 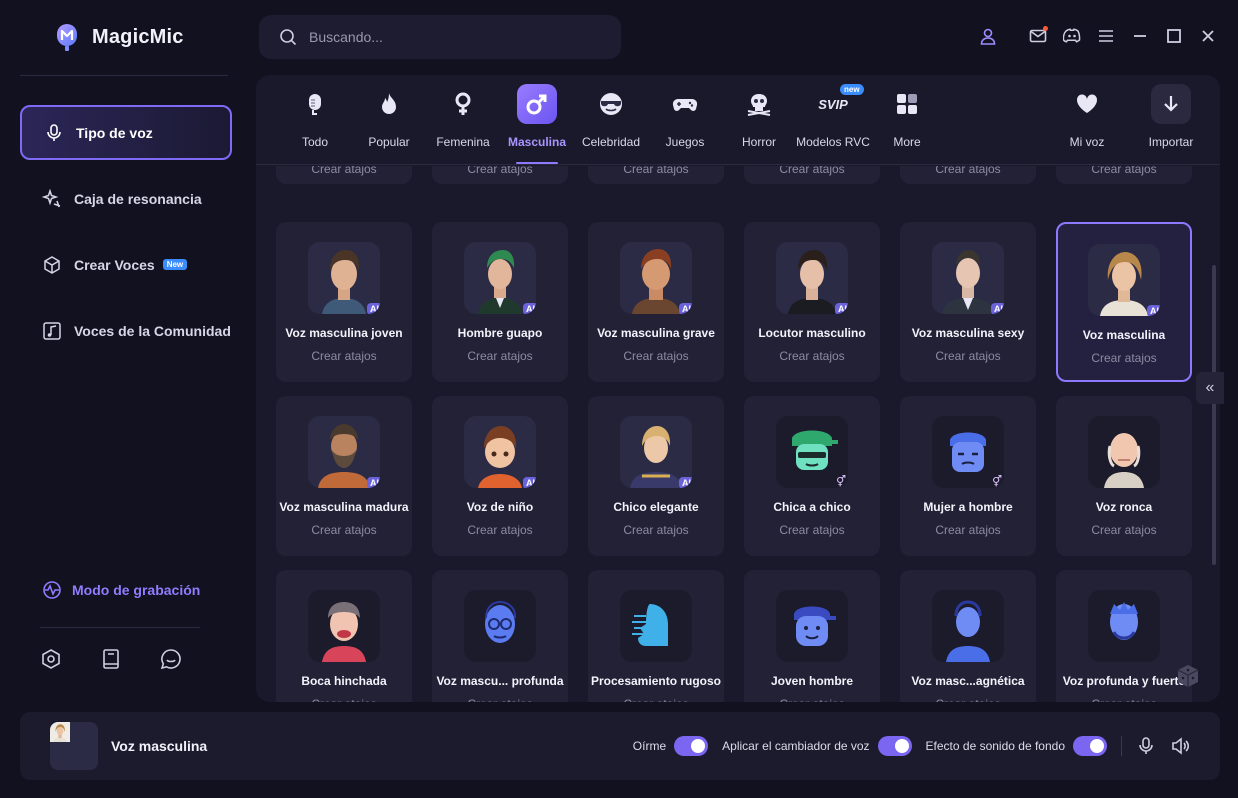 I want to click on book-icon, so click(x=111, y=659).